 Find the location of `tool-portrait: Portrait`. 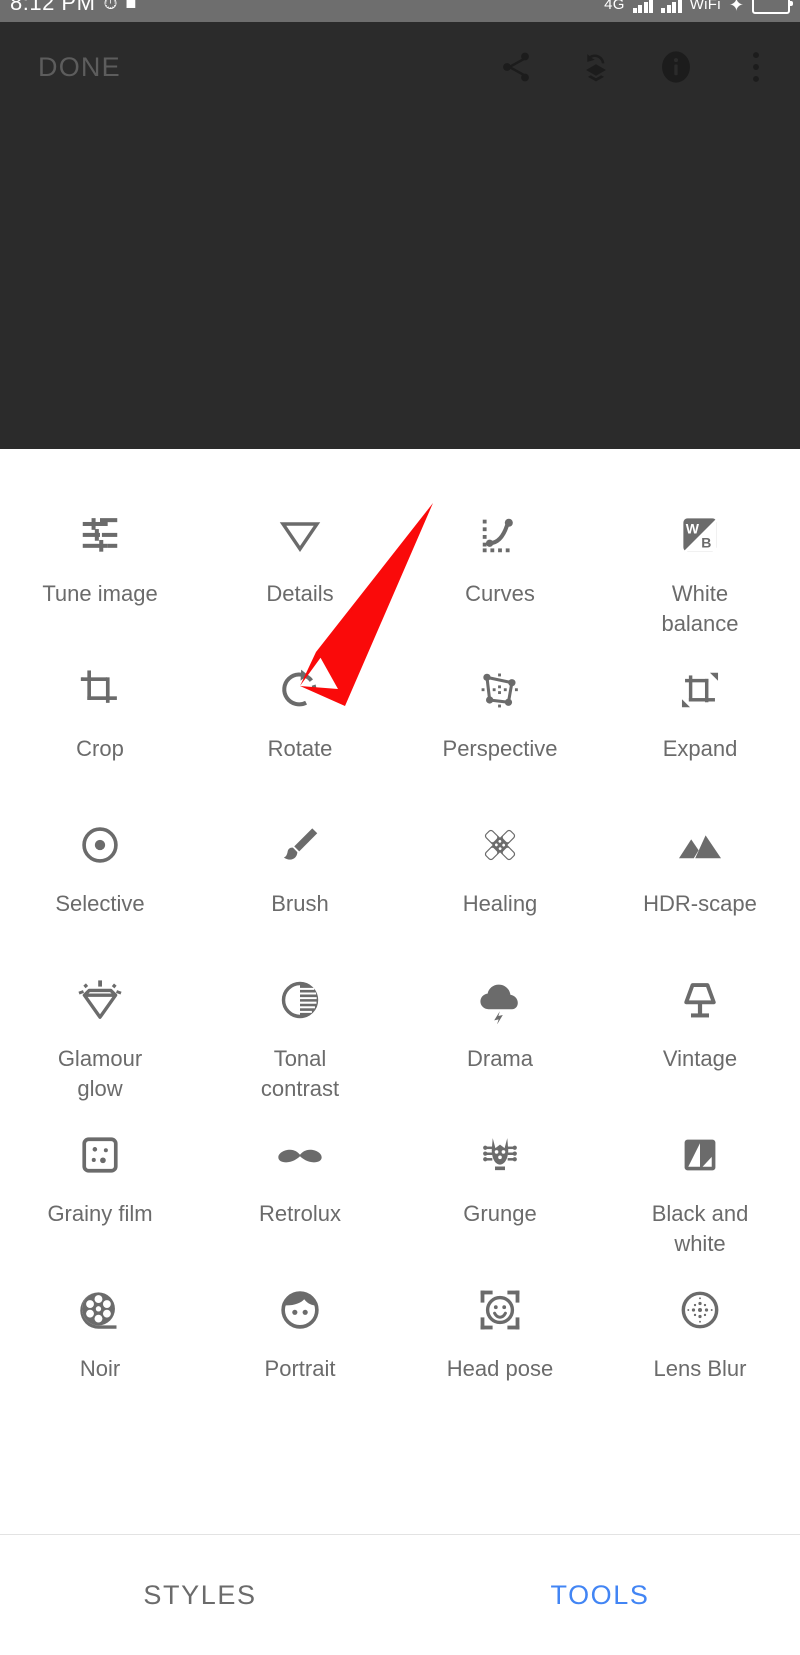

tool-portrait: Portrait is located at coordinates (300, 1343).